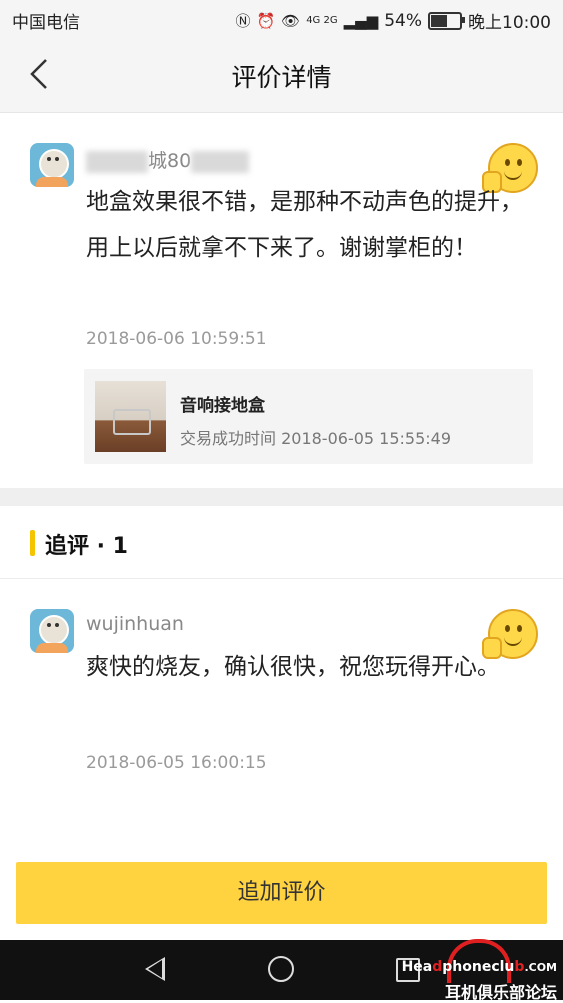  Describe the element at coordinates (500, 992) in the screenshot. I see `watermark-name: 耳机俱乐部论坛` at that location.